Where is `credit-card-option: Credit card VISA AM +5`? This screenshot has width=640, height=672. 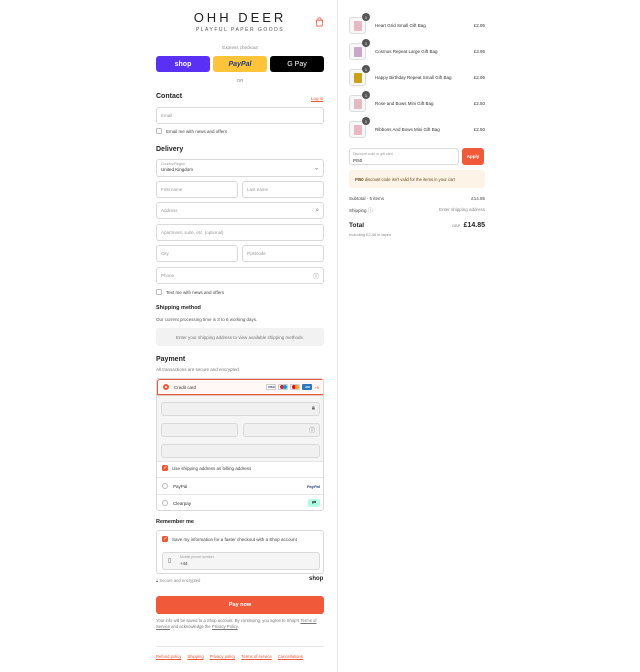
credit-card-option: Credit card VISA AM +5 is located at coordinates (240, 387).